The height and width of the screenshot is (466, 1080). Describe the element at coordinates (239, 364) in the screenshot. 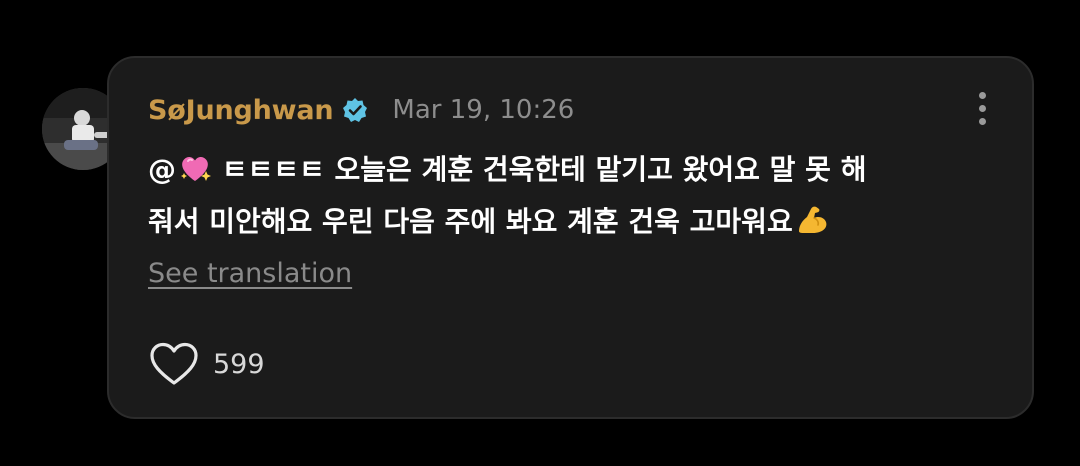

I see `like-count: 599` at that location.